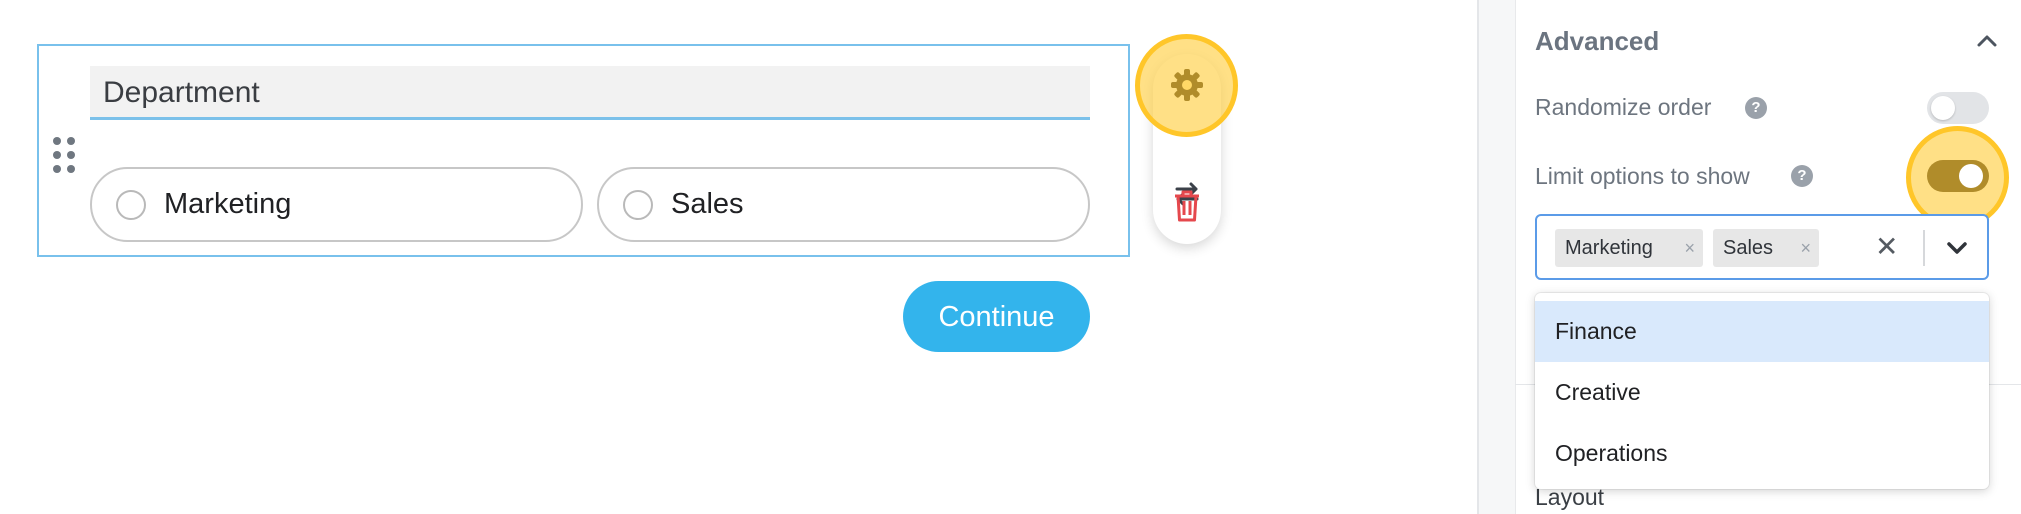 The image size is (2021, 514). Describe the element at coordinates (228, 204) in the screenshot. I see `option-label: Marketing` at that location.